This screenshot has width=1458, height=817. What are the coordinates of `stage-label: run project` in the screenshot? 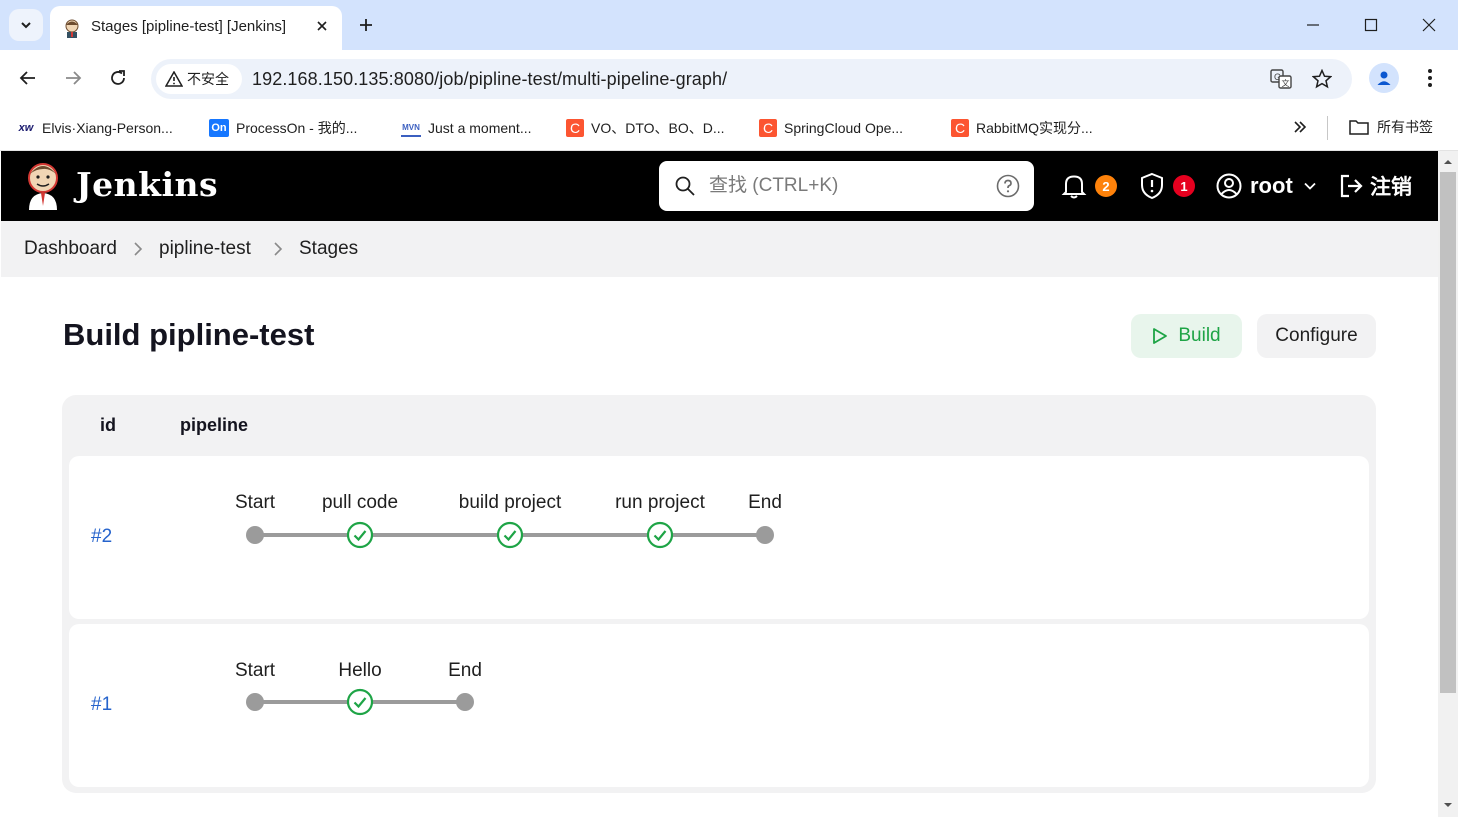 It's located at (660, 502).